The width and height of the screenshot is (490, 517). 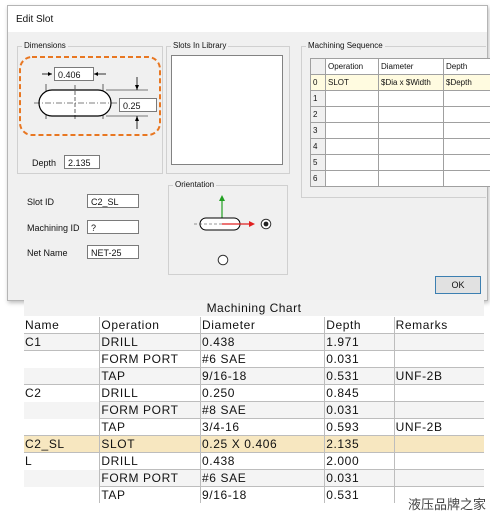 I want to click on chart-row-highlighted: C2_SL SLOT 0.25 X 0.406 2.135, so click(x=254, y=444).